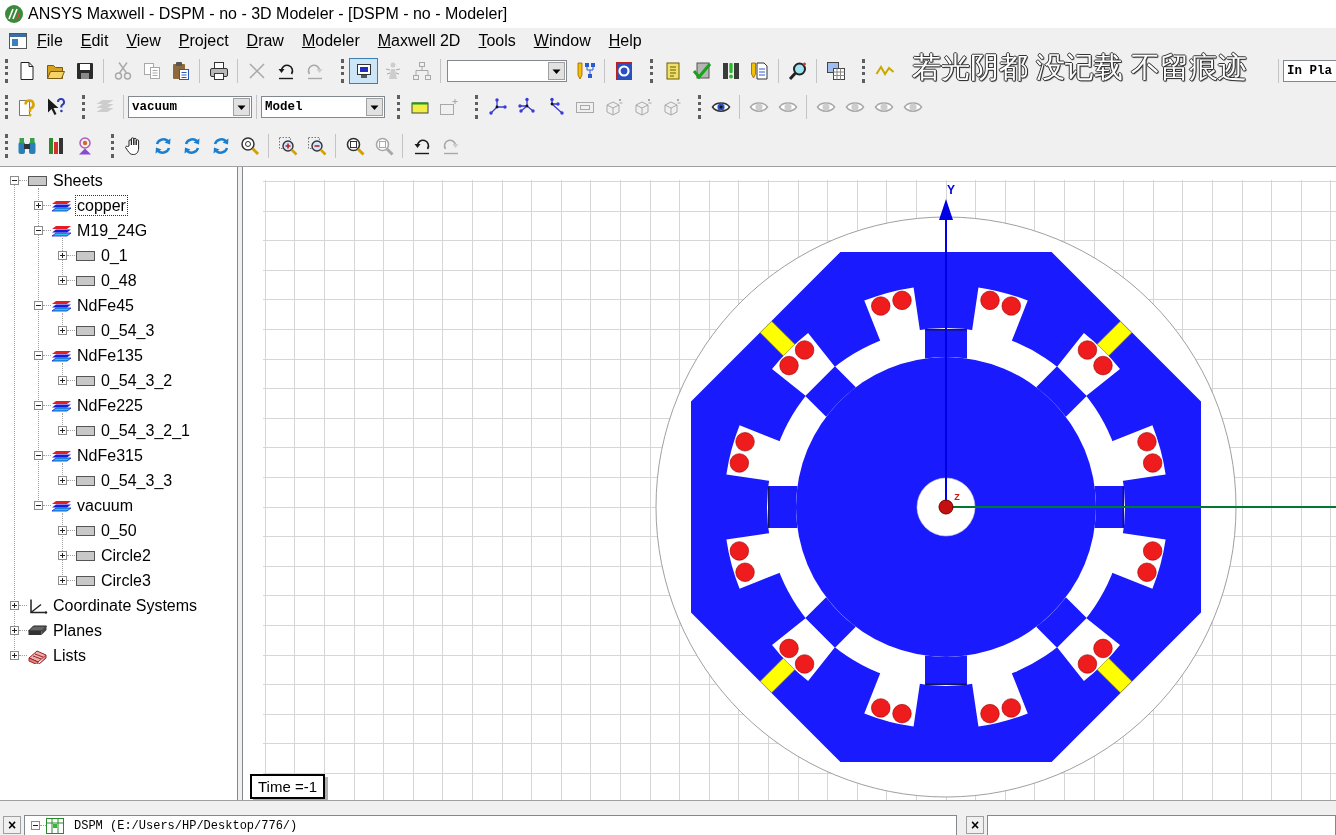  What do you see at coordinates (125, 605) in the screenshot?
I see `tree-item: Coordinate Systems` at bounding box center [125, 605].